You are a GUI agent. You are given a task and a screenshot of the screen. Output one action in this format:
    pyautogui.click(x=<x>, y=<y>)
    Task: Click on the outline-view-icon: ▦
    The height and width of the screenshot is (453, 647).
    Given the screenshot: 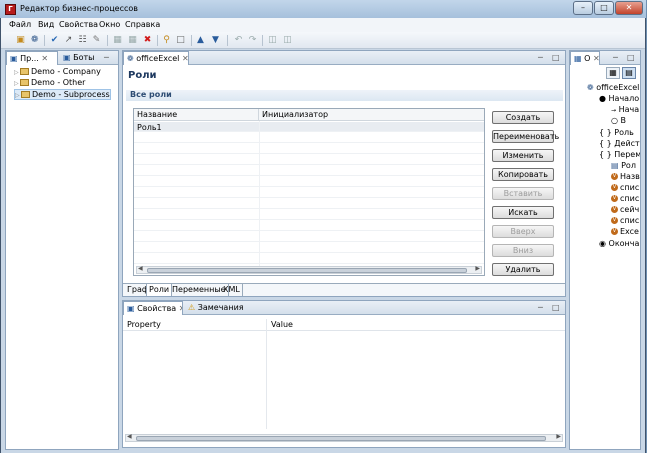 What is the action you would take?
    pyautogui.click(x=613, y=73)
    